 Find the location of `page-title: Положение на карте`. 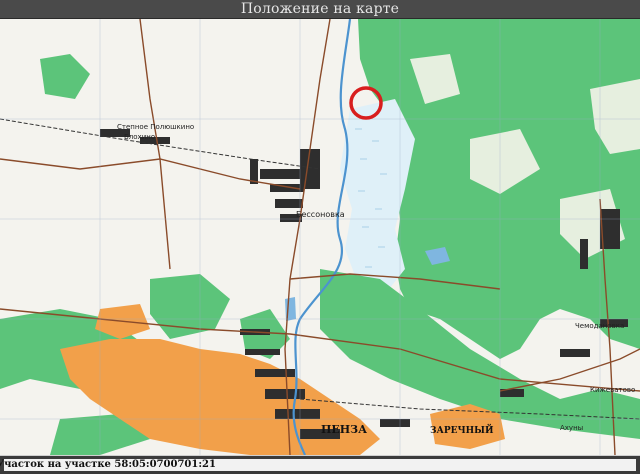

page-title: Положение на карте is located at coordinates (320, 9).